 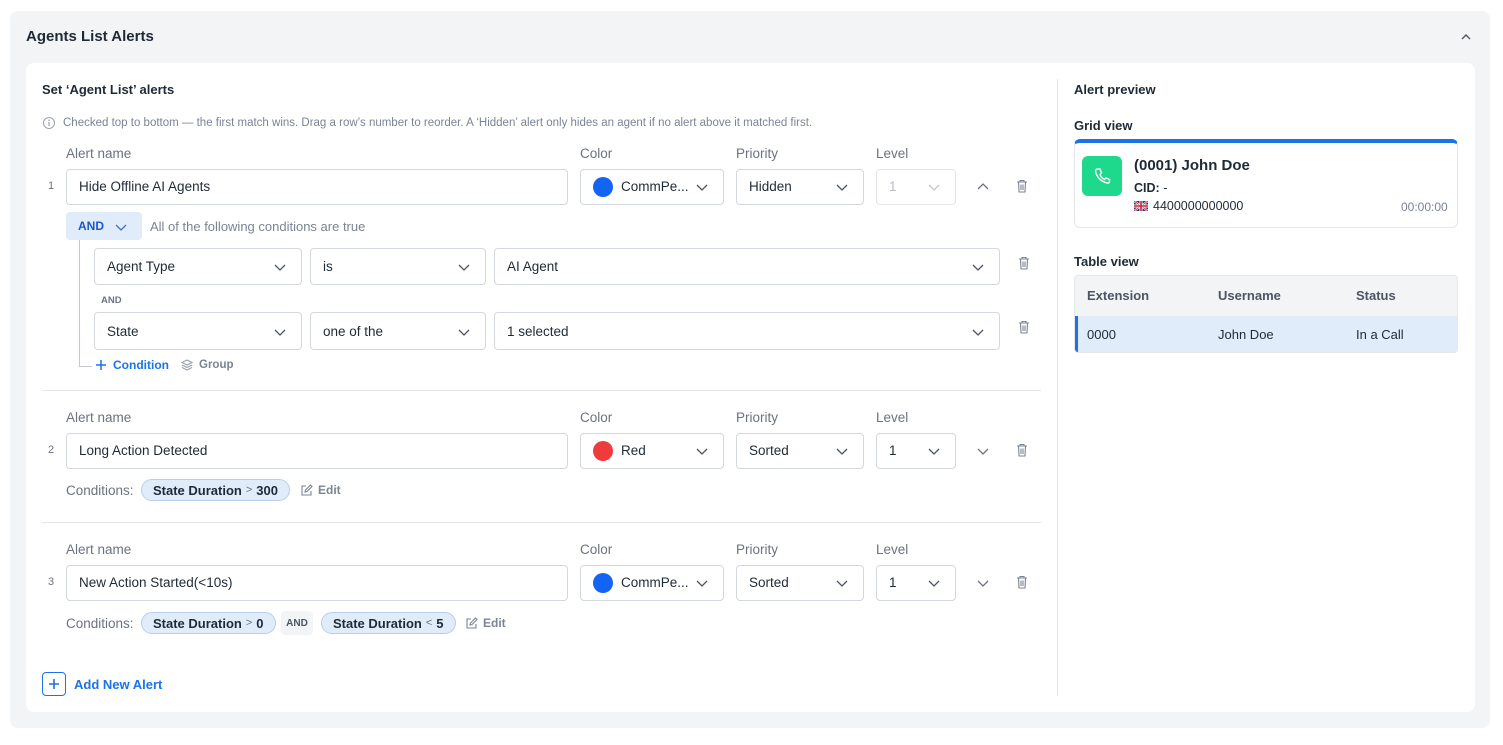 What do you see at coordinates (1057, 387) in the screenshot?
I see `column-separator` at bounding box center [1057, 387].